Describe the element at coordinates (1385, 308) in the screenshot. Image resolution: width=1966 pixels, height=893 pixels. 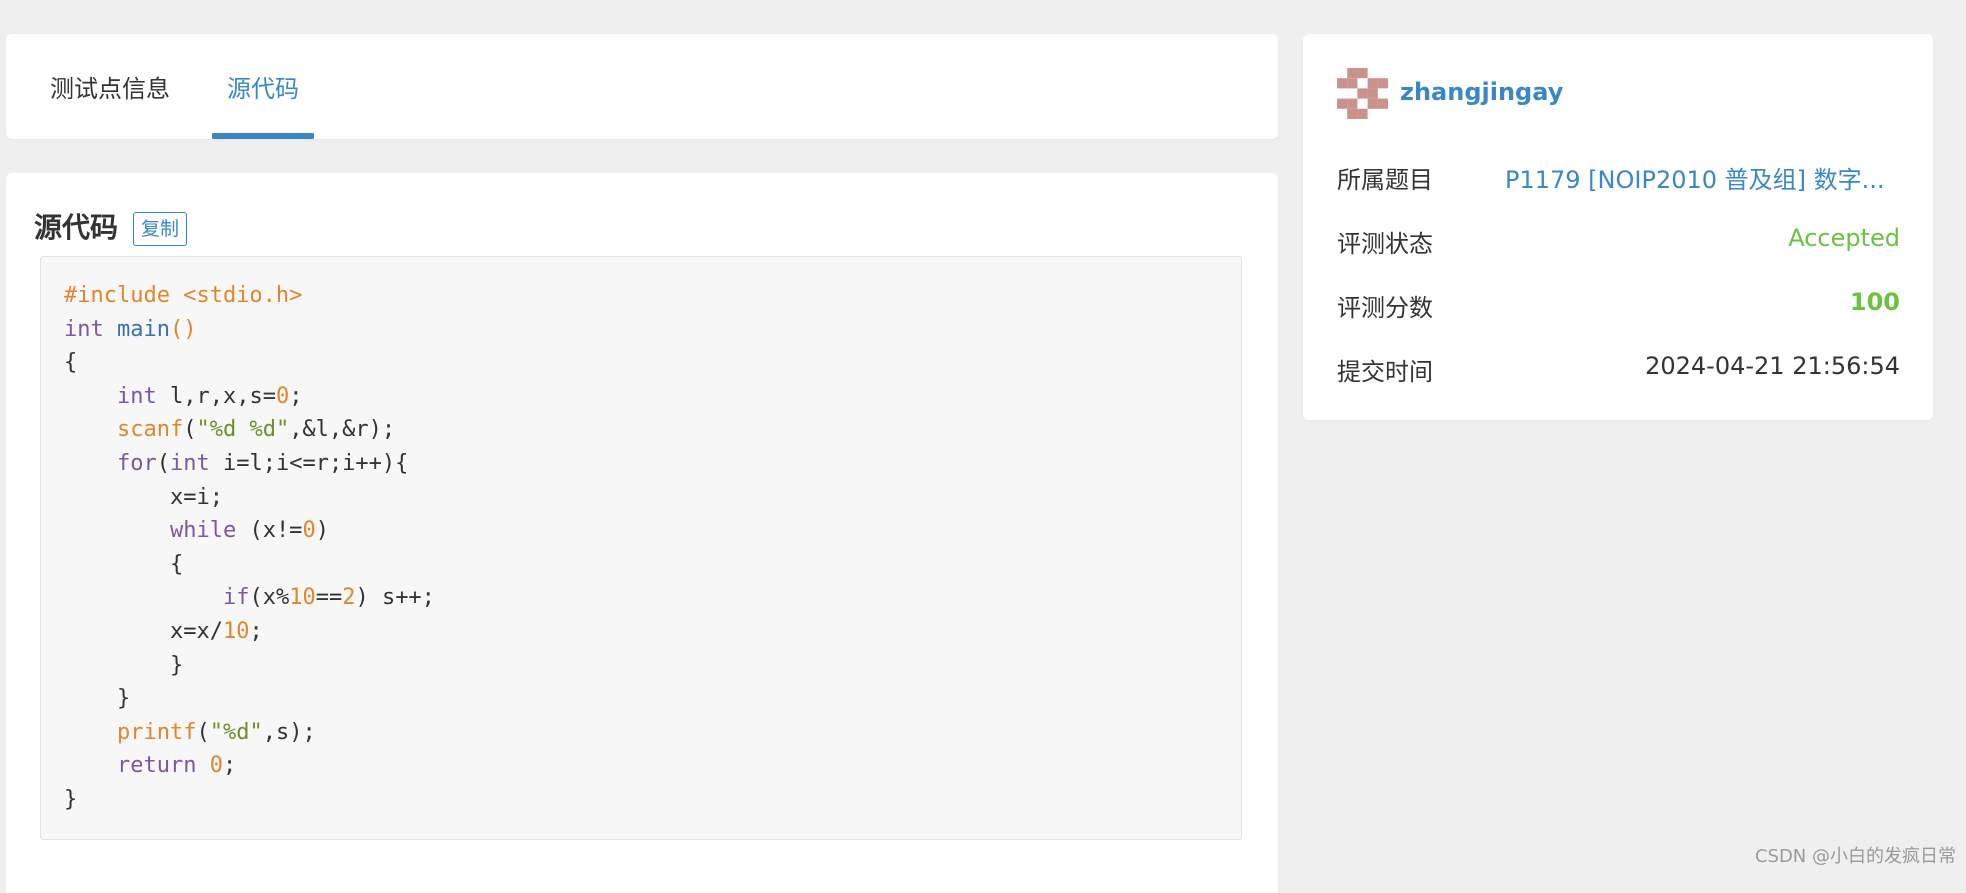
I see `score-label: 评测分数` at that location.